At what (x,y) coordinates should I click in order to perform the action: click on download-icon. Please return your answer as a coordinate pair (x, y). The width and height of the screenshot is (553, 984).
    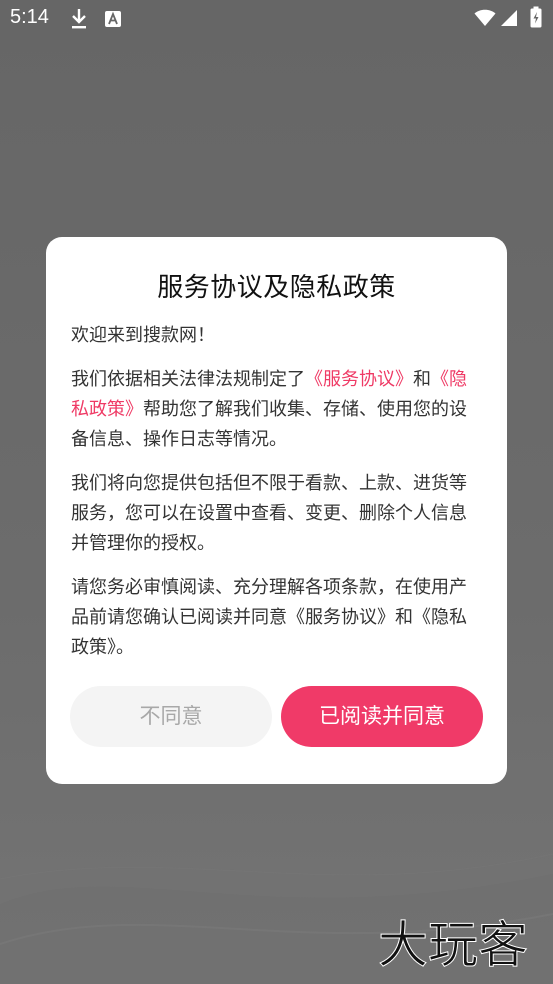
    Looking at the image, I should click on (79, 19).